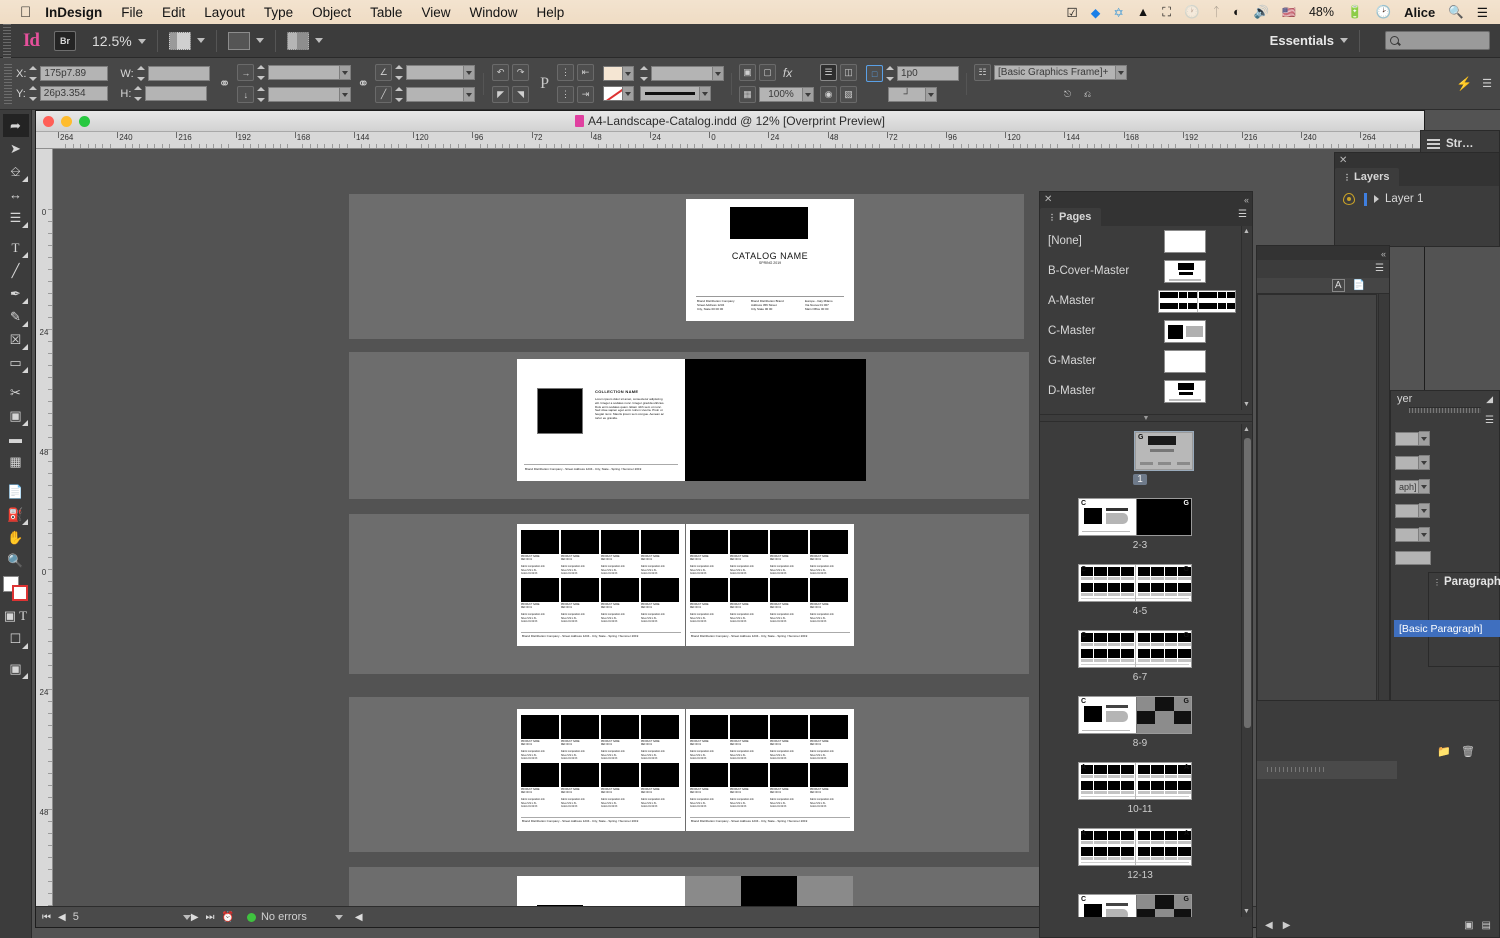  Describe the element at coordinates (748, 94) in the screenshot. I see `transparency-icon: ▦` at that location.